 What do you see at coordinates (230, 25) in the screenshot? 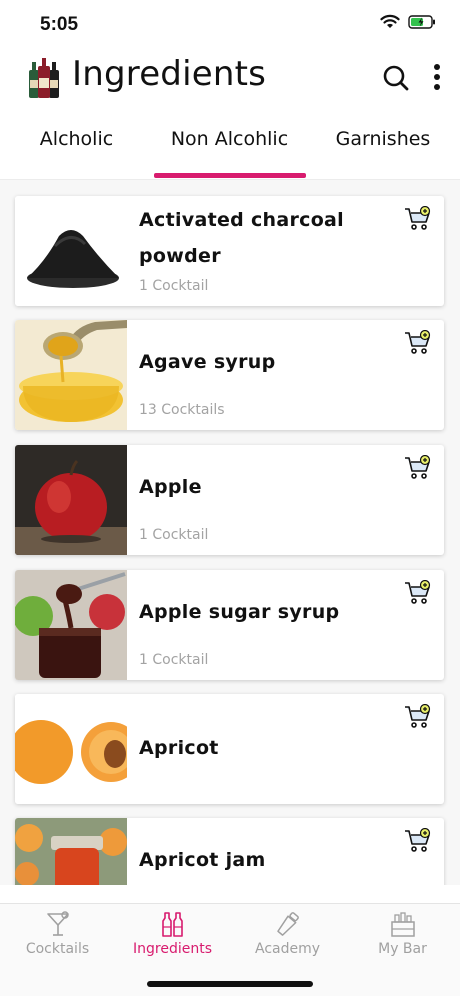
I see `status-bar: 5:05` at bounding box center [230, 25].